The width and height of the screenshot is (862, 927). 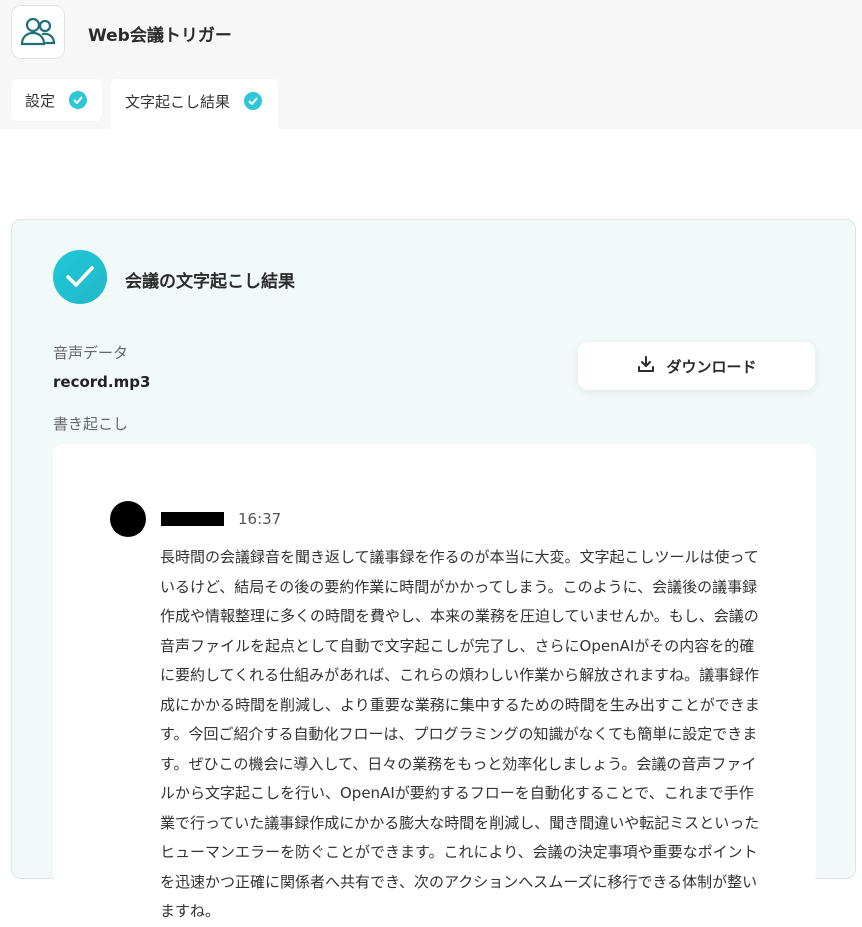 I want to click on tab-transcription-result-label: 文字起こし結果, so click(x=178, y=101).